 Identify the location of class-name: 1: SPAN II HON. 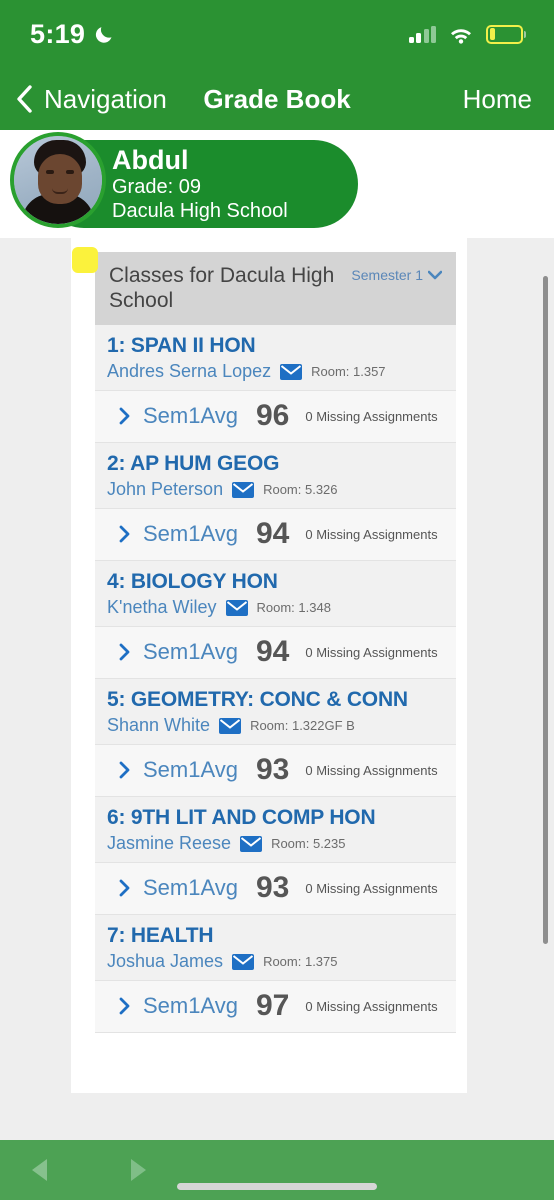
(275, 346).